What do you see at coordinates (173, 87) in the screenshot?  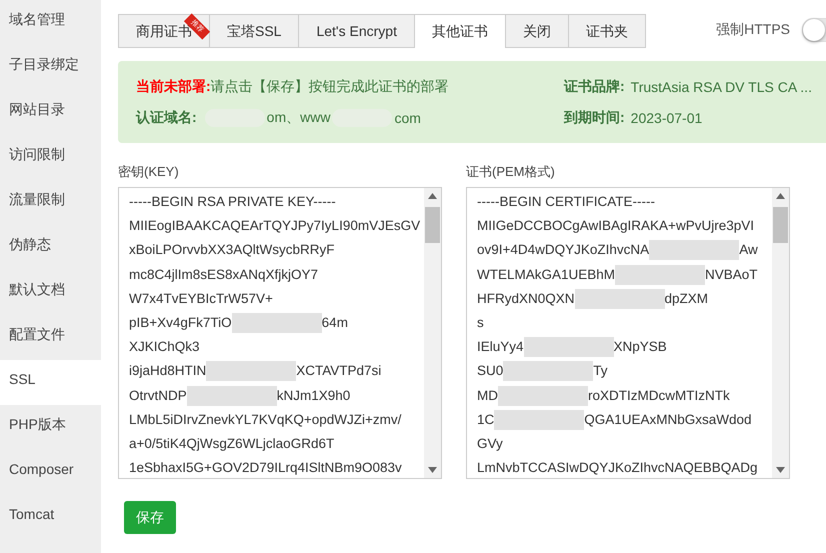 I see `status-label: 当前未部署:` at bounding box center [173, 87].